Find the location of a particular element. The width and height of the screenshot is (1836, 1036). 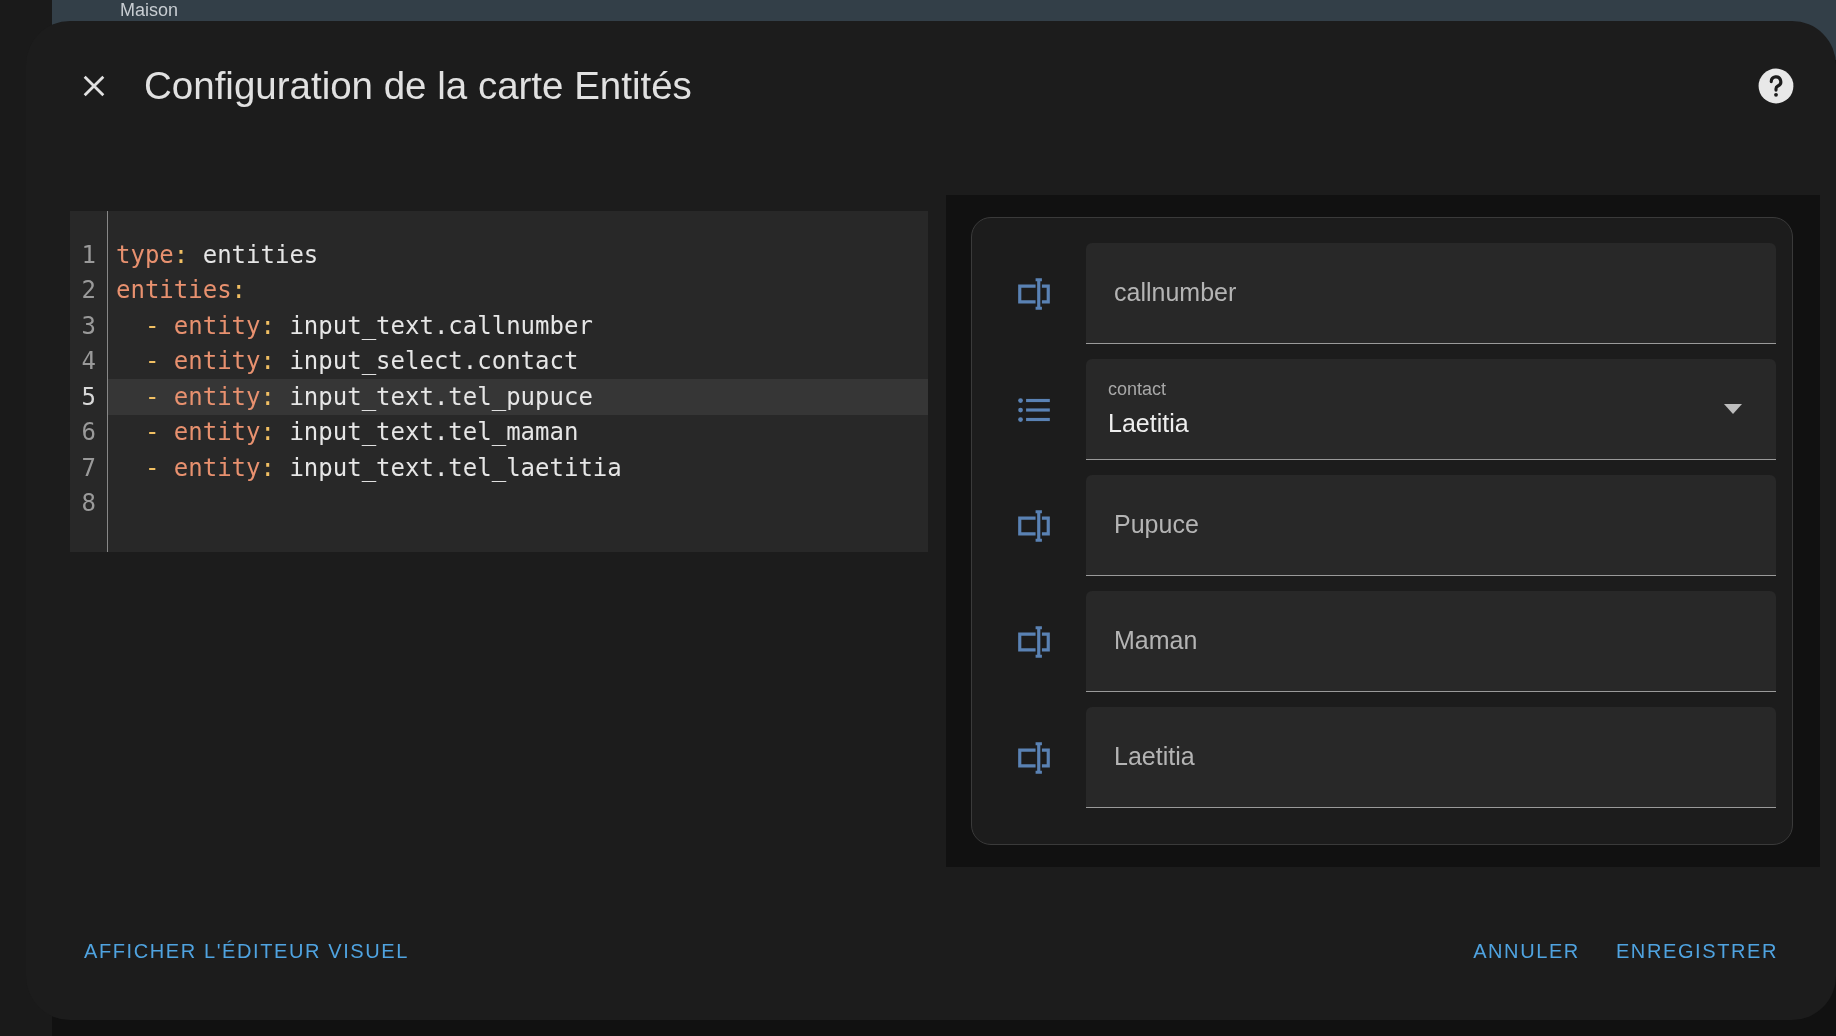

code-line: - entity: input_select.contact is located at coordinates (361, 362).